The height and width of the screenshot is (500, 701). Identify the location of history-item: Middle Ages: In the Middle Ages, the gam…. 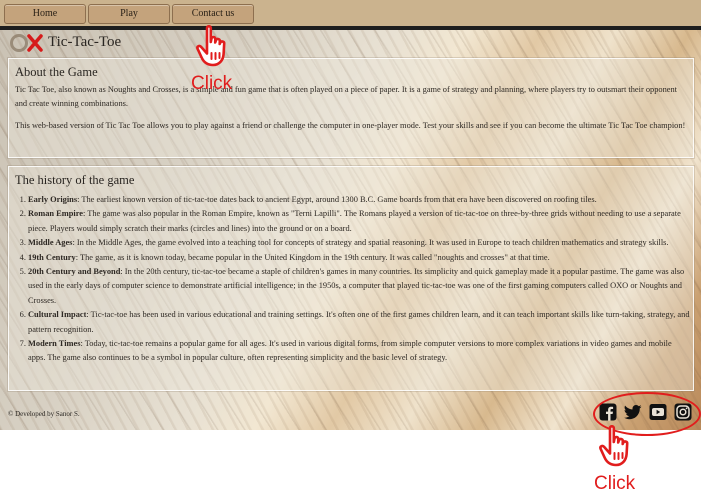
(359, 243).